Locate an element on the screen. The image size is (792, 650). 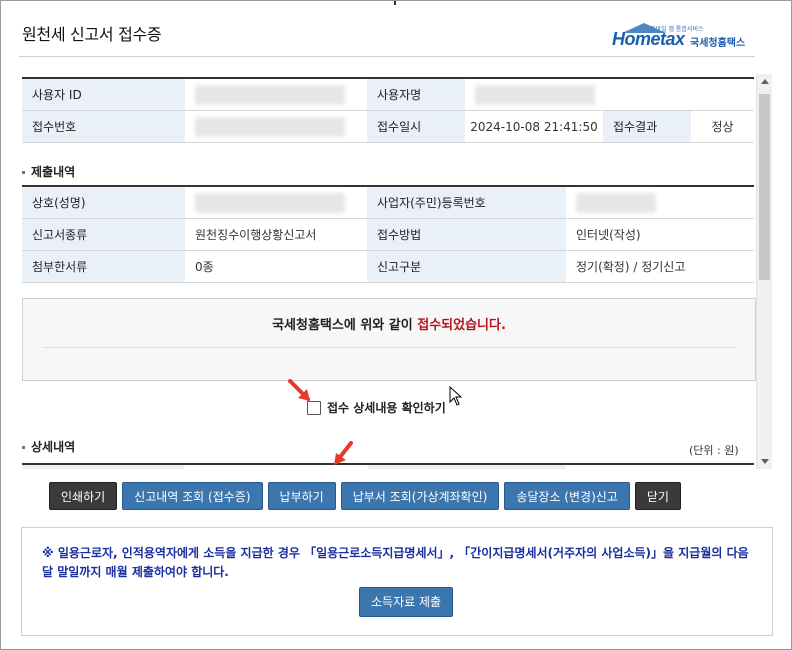
details-section-title: 상세내역 is located at coordinates (48, 446).